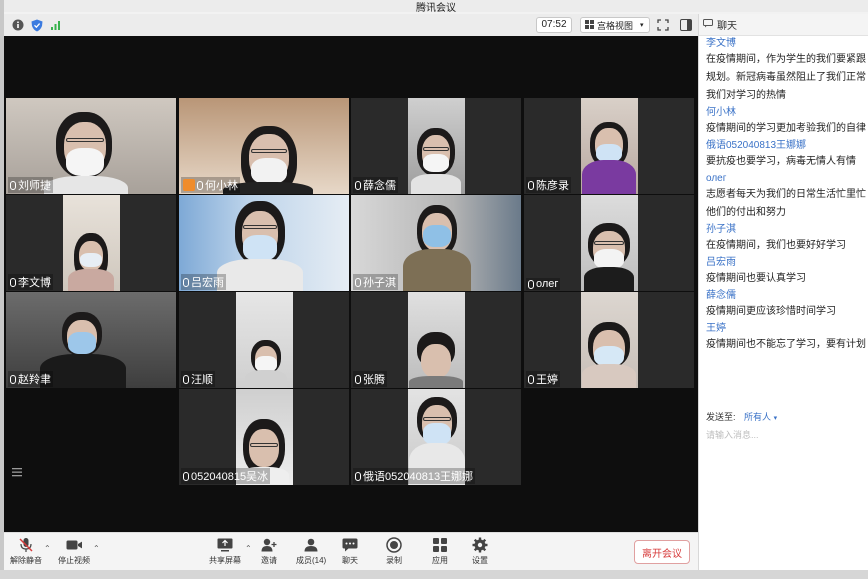 This screenshot has height=579, width=868. What do you see at coordinates (662, 552) in the screenshot?
I see `leave-meeting-button: 离开会议` at bounding box center [662, 552].